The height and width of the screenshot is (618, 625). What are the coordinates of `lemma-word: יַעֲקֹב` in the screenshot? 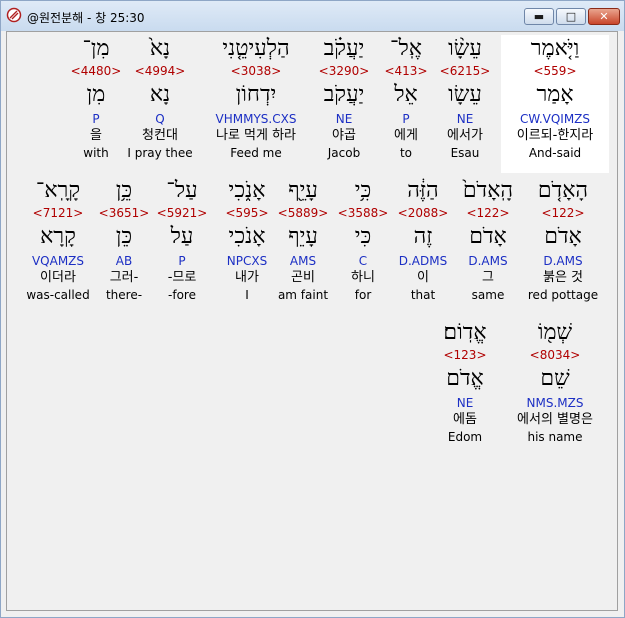 It's located at (344, 94).